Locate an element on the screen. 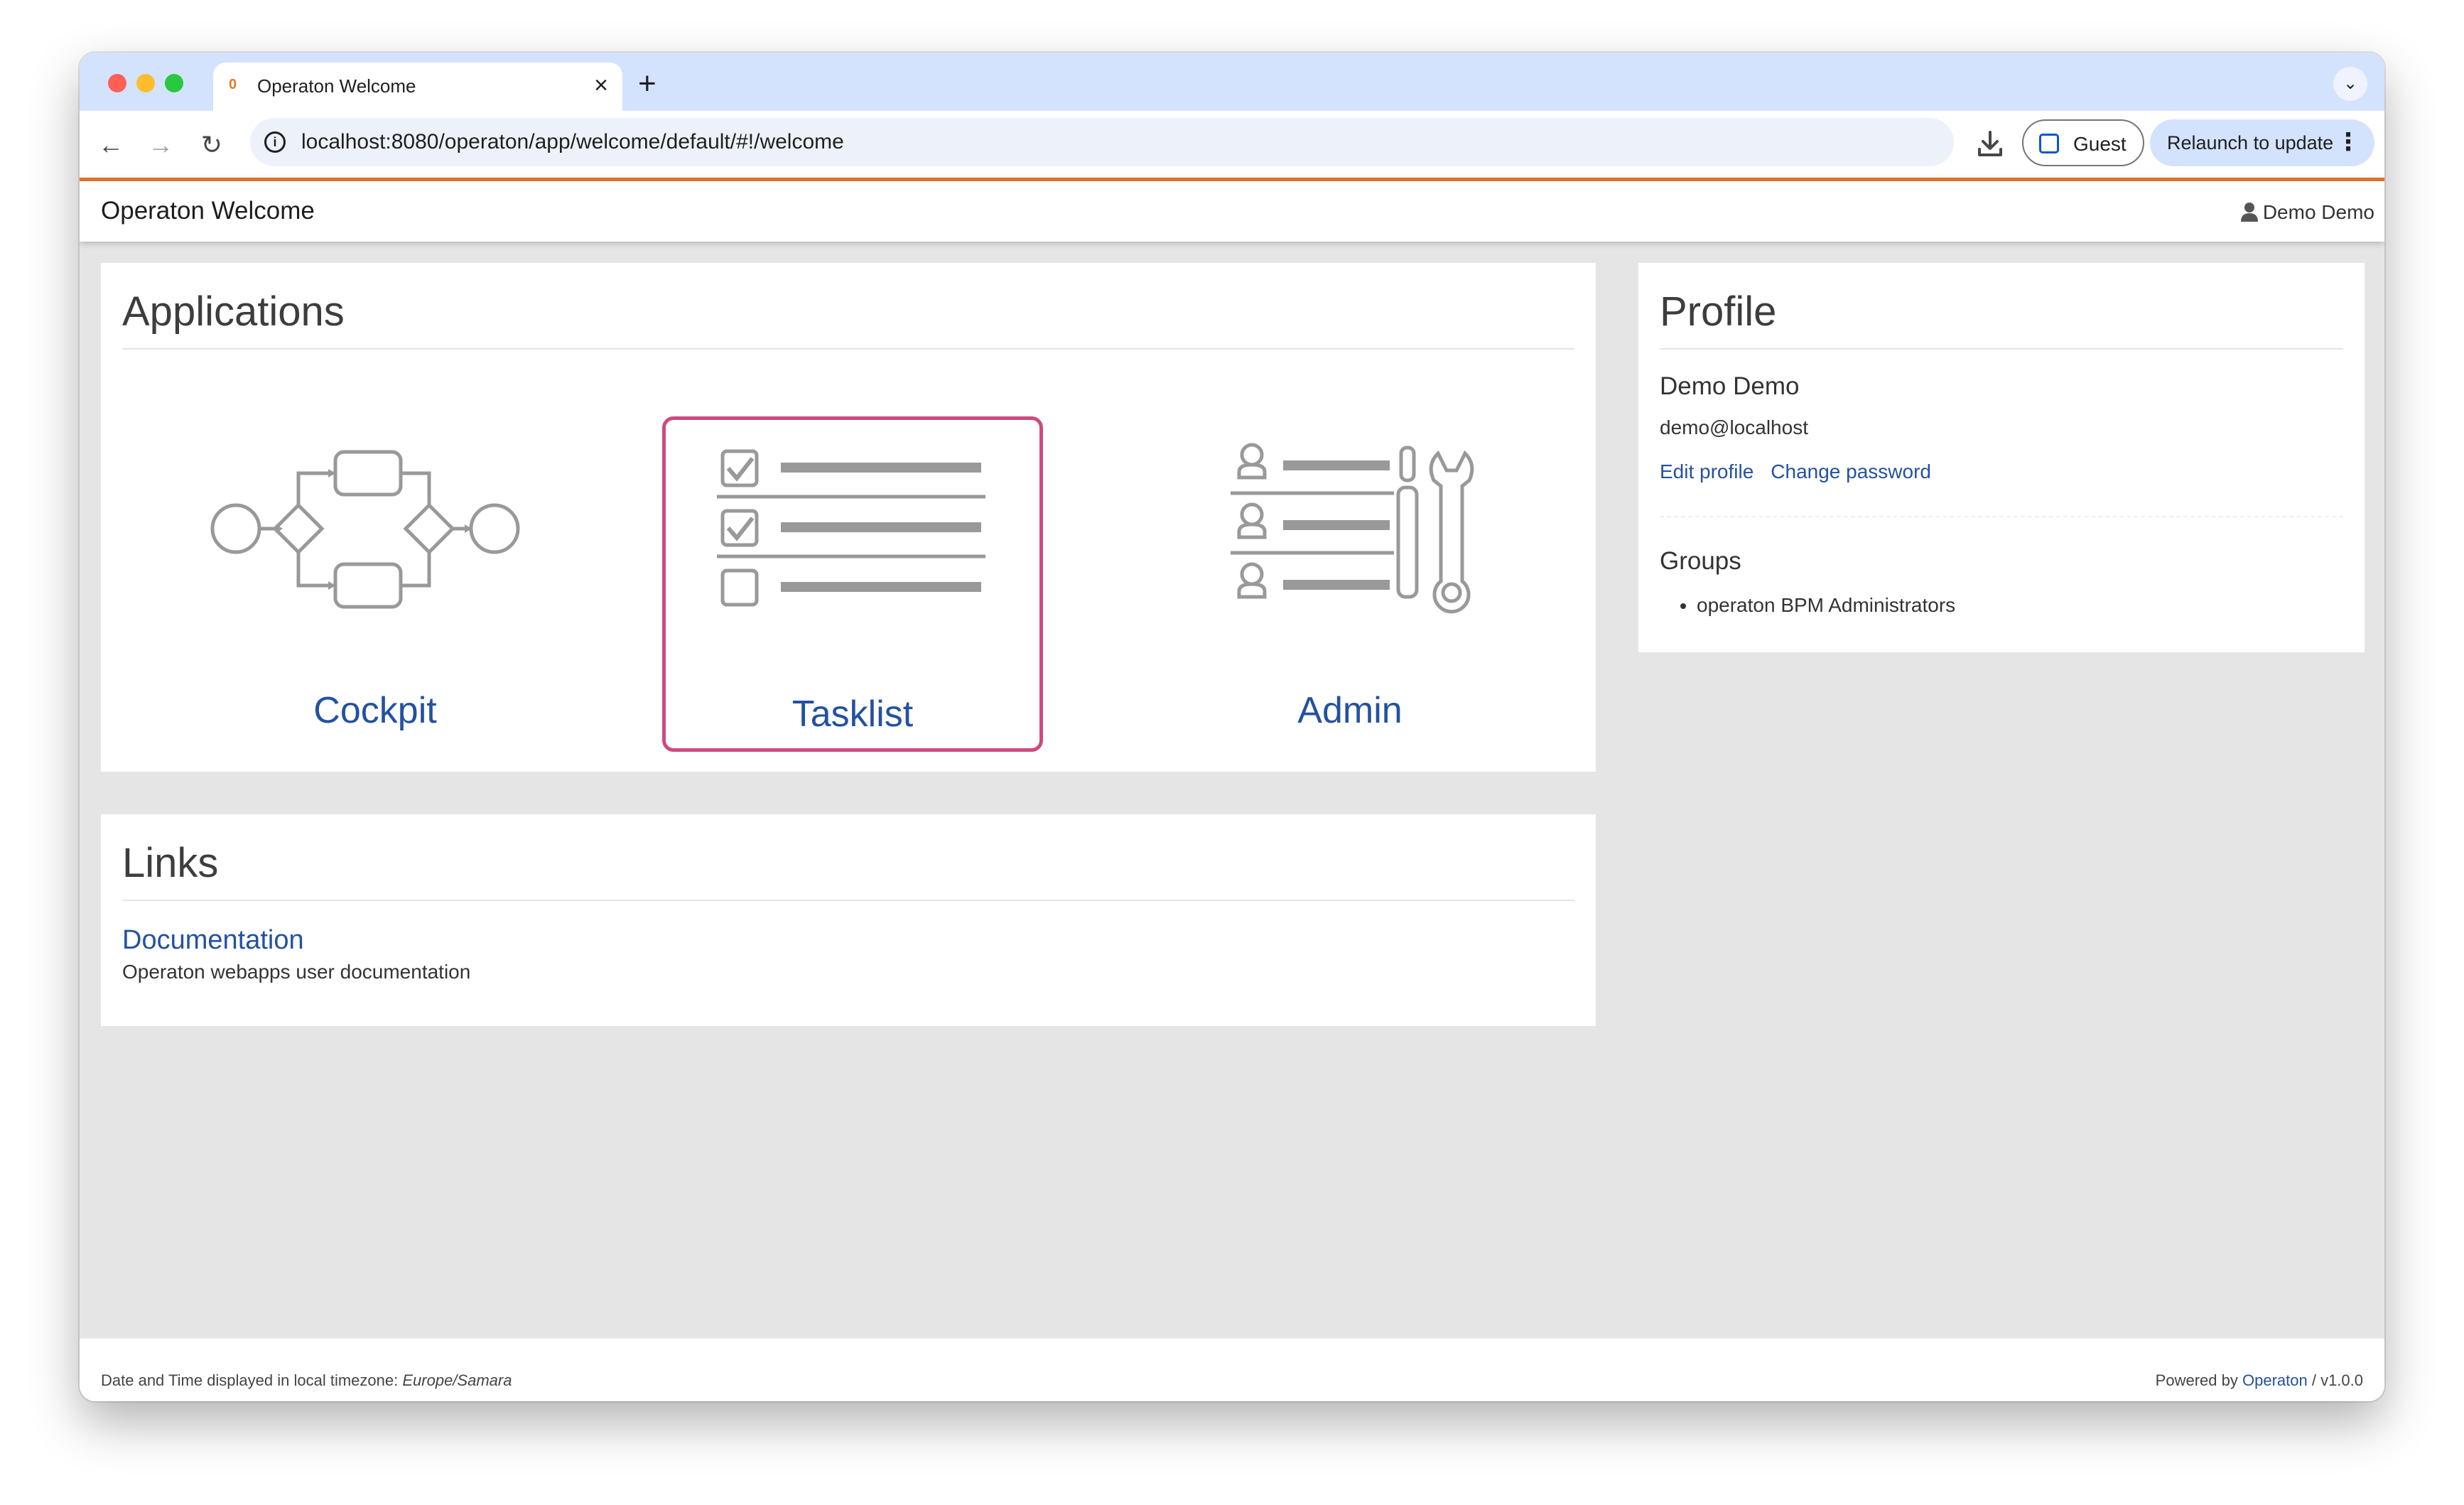 The height and width of the screenshot is (1505, 2464). download-icon is located at coordinates (1990, 144).